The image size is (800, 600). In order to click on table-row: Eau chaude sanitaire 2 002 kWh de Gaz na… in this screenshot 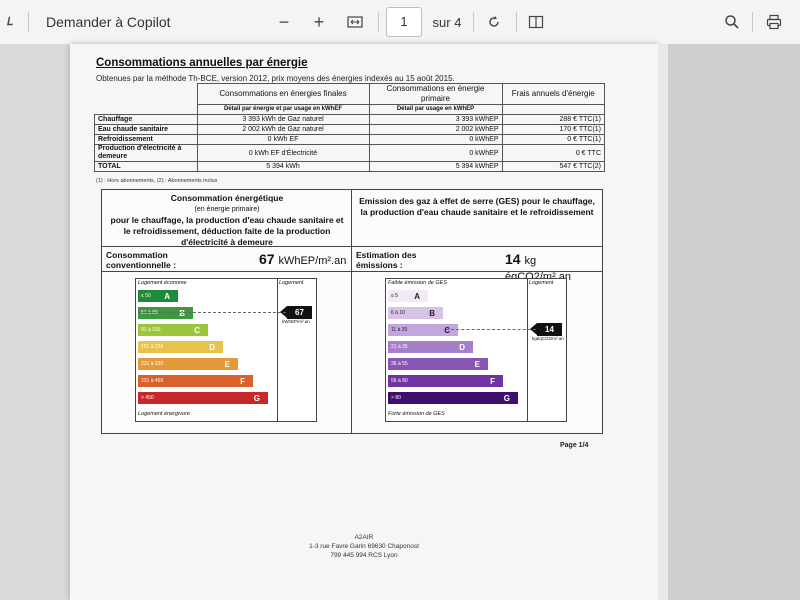, I will do `click(349, 129)`.